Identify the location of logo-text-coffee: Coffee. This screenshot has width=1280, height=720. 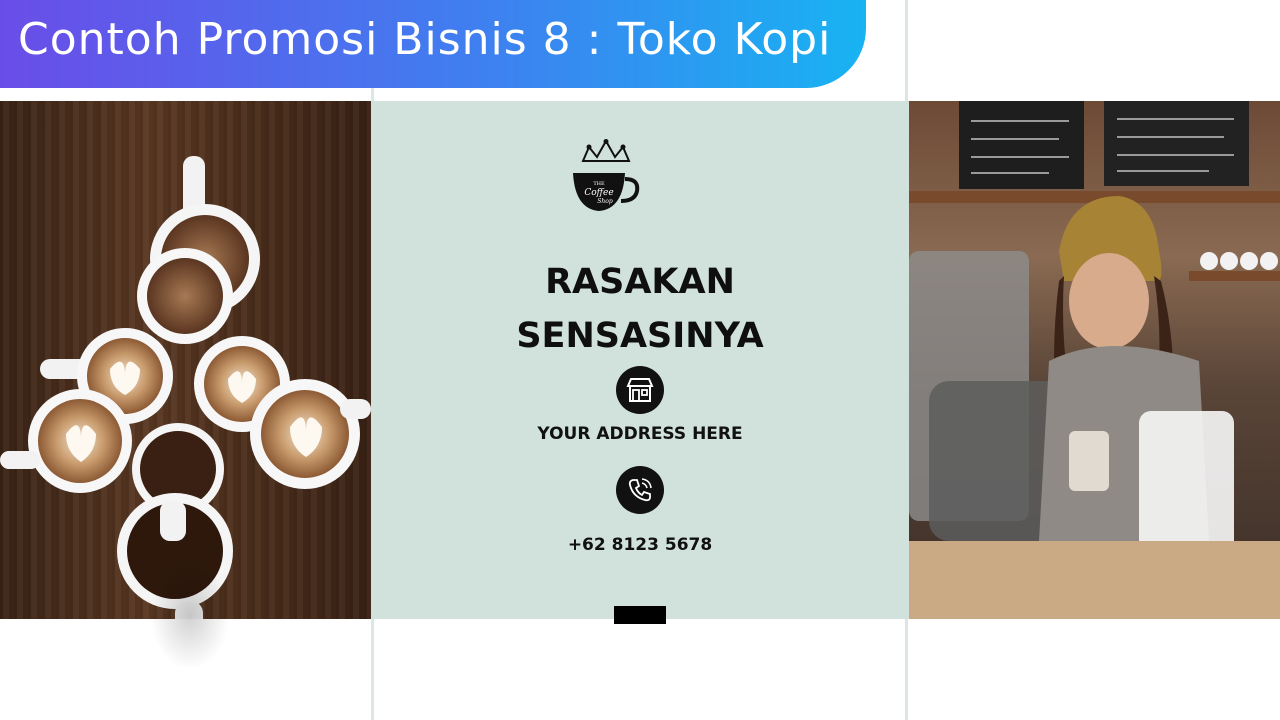
(598, 193).